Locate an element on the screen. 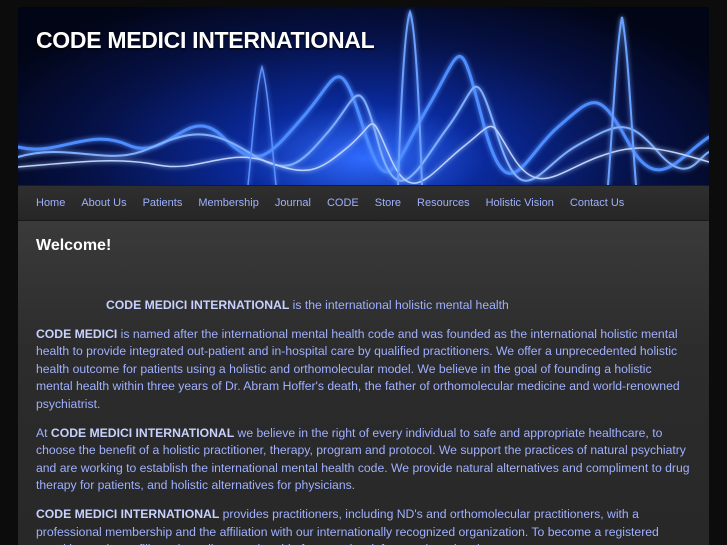 This screenshot has width=727, height=545. paragraph-beliefs-name: CODE MEDICI INTERNATIONAL is located at coordinates (142, 432).